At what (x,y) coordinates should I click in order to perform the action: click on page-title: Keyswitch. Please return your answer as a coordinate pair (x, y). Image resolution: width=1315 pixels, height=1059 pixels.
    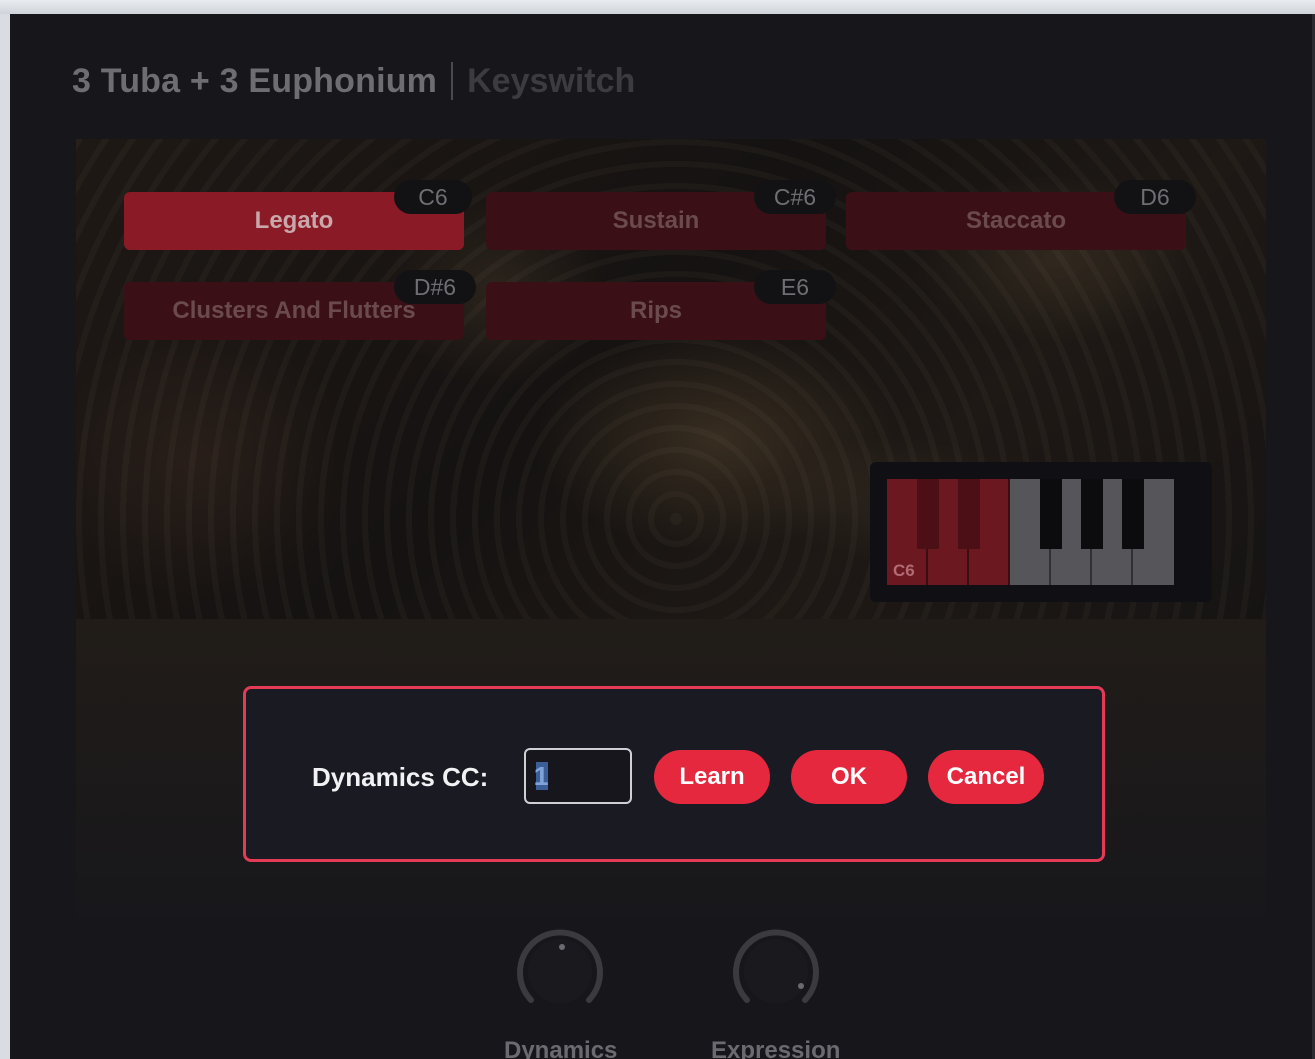
    Looking at the image, I should click on (551, 80).